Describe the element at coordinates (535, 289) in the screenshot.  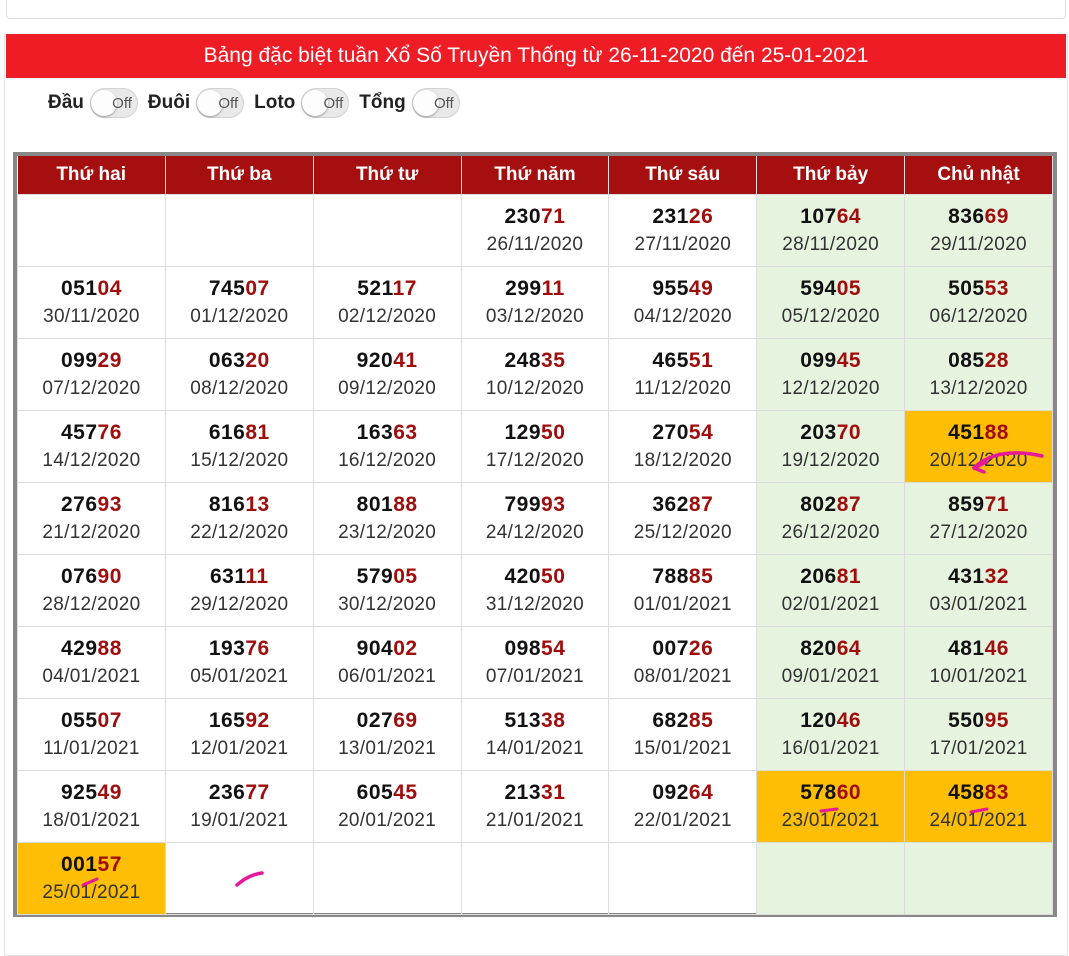
I see `result-number: 29911` at that location.